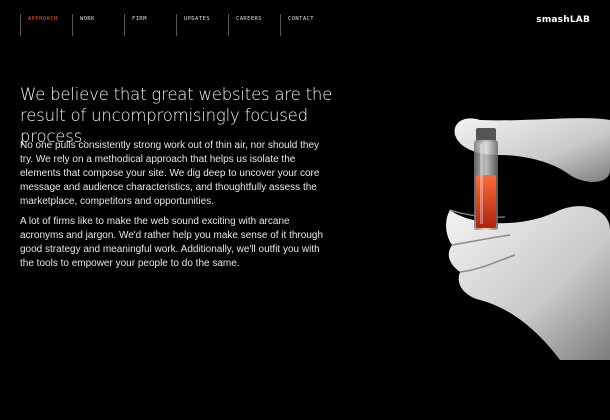 This screenshot has width=610, height=420. What do you see at coordinates (150, 25) in the screenshot?
I see `nav-item-firm: FIRM` at bounding box center [150, 25].